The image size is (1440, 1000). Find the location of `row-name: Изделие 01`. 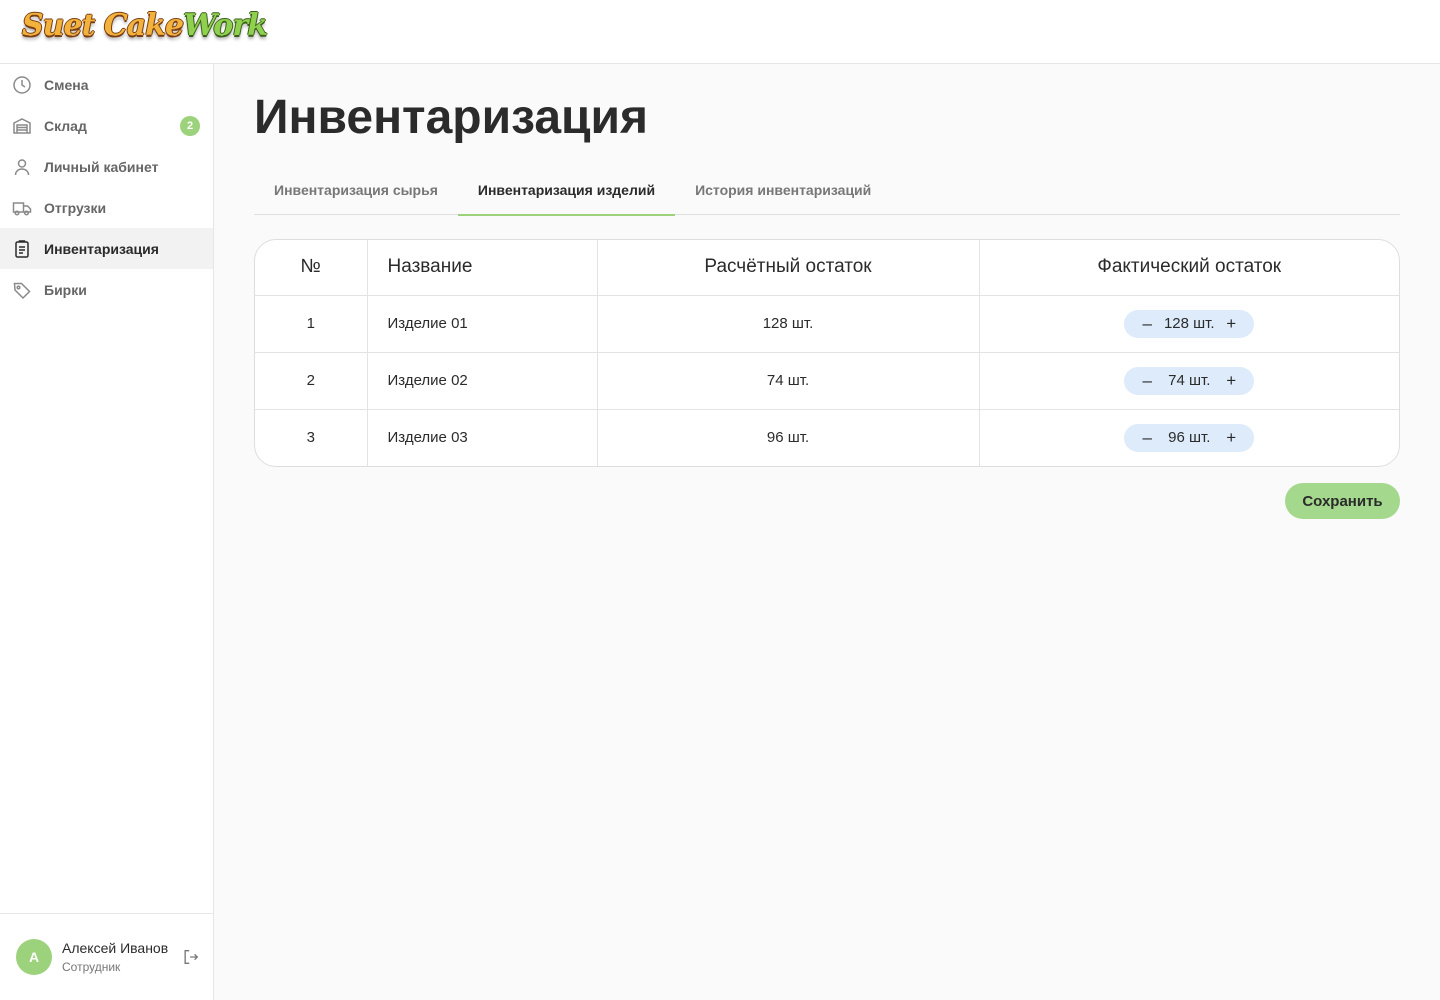

row-name: Изделие 01 is located at coordinates (482, 324).